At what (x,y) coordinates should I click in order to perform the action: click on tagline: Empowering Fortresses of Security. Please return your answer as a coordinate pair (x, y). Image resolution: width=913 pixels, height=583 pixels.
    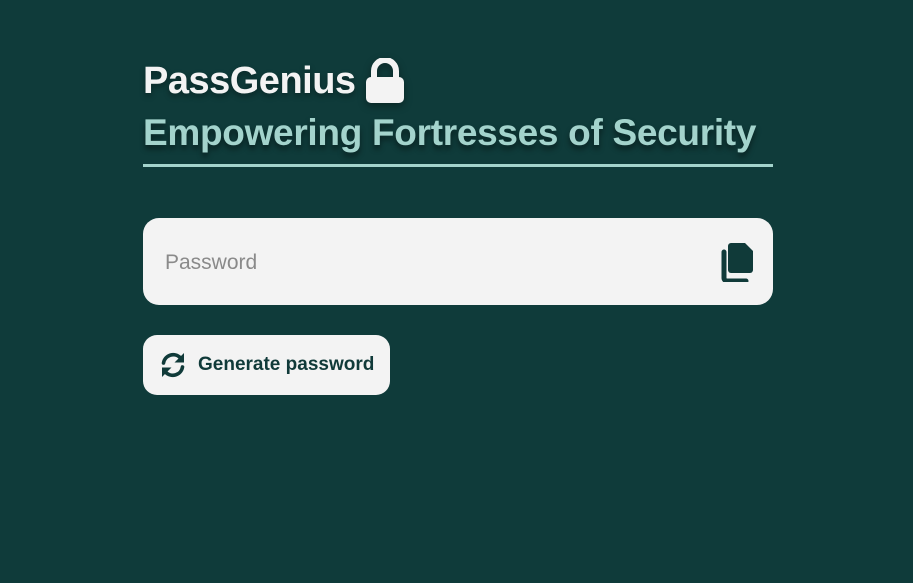
    Looking at the image, I should click on (450, 132).